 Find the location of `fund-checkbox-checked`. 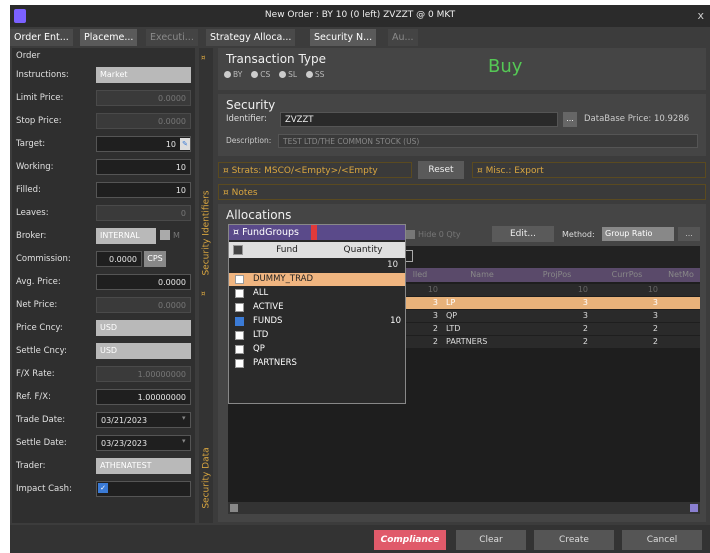

fund-checkbox-checked is located at coordinates (239, 321).